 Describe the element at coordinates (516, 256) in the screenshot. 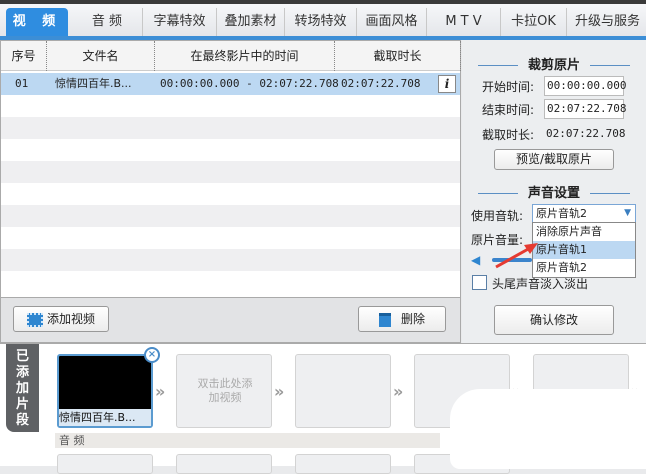

I see `red-arrow-annotation` at that location.